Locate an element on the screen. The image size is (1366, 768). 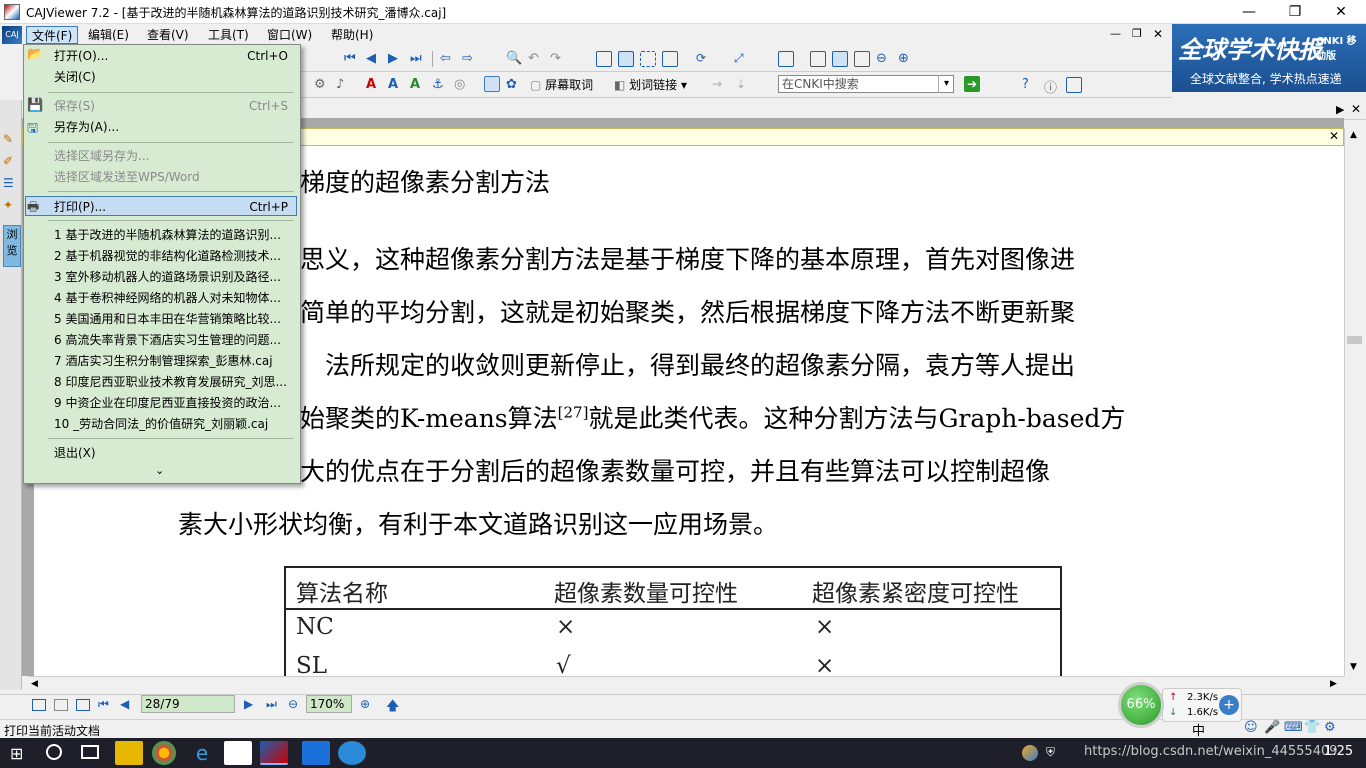
redo-icon: ↷ is located at coordinates (558, 59).